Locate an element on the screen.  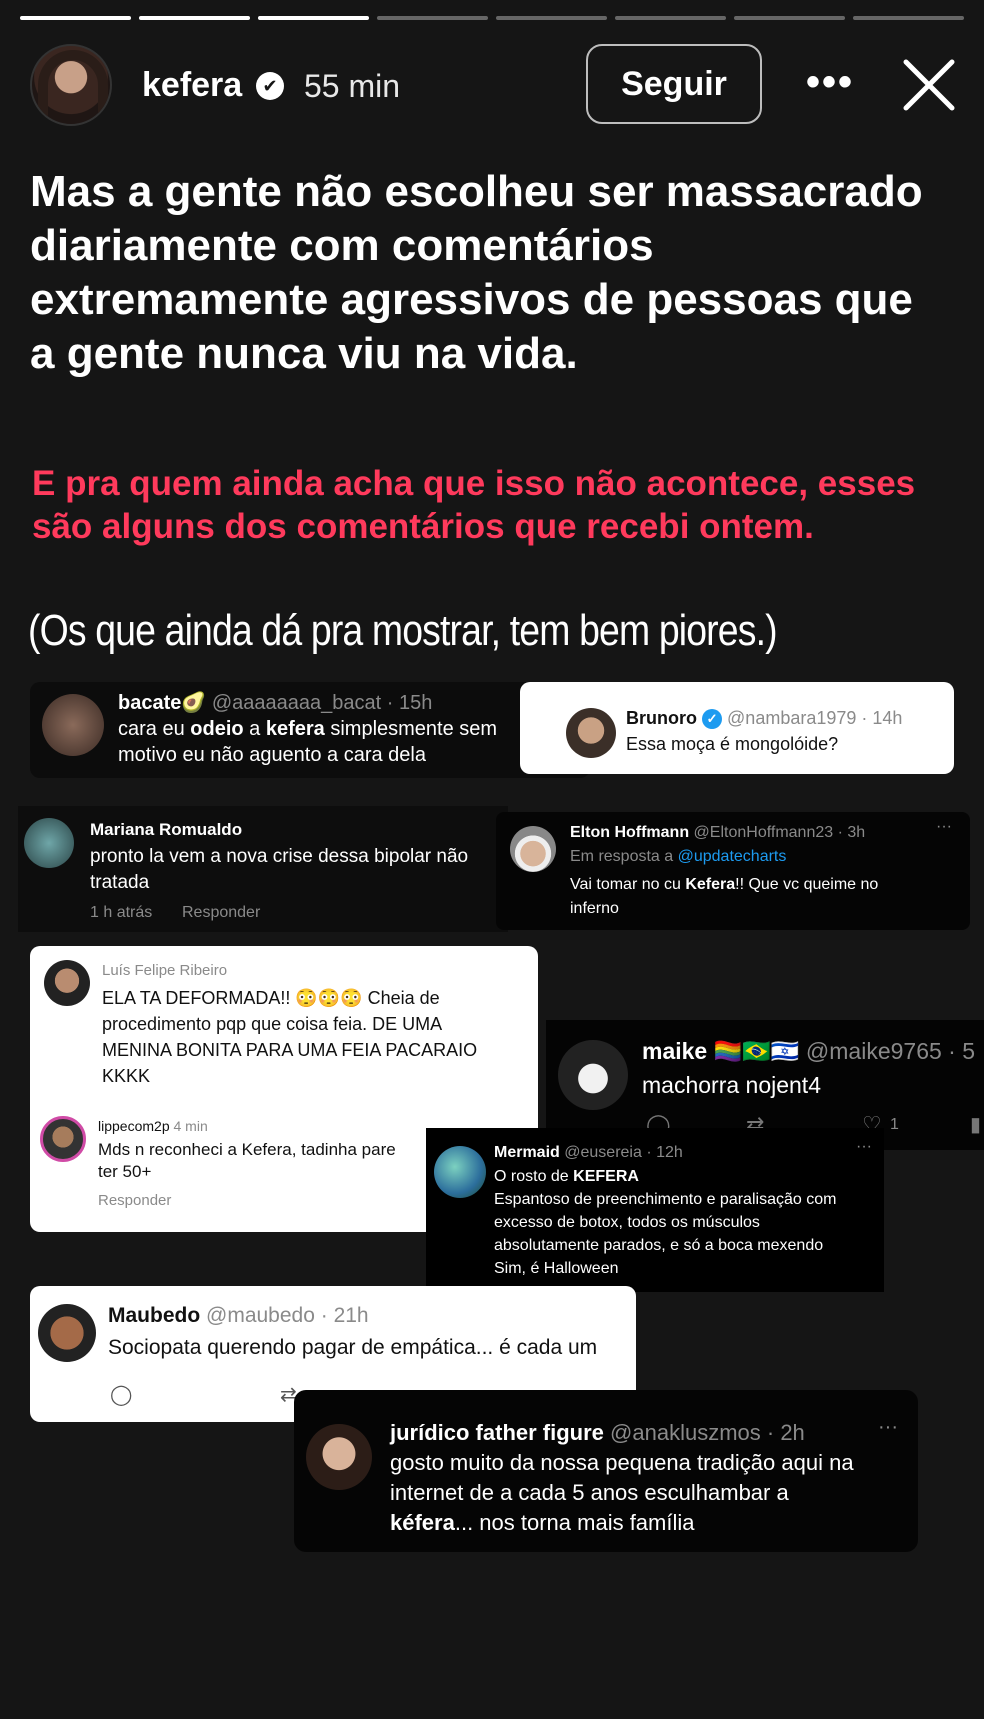
comment-handle: @maike9765 · 5 is located at coordinates (890, 1051).